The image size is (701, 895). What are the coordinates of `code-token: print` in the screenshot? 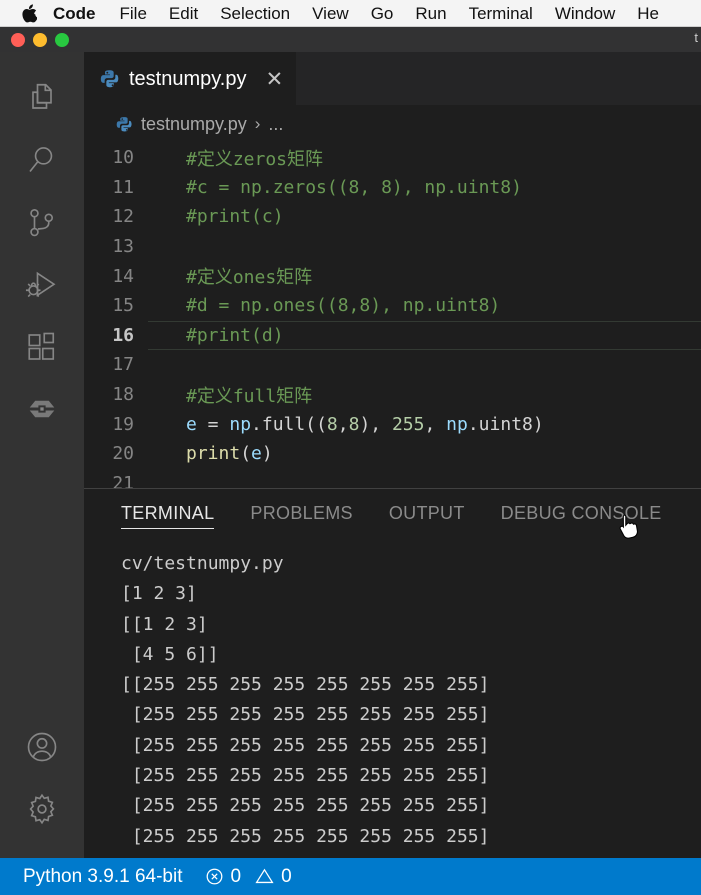 It's located at (213, 454).